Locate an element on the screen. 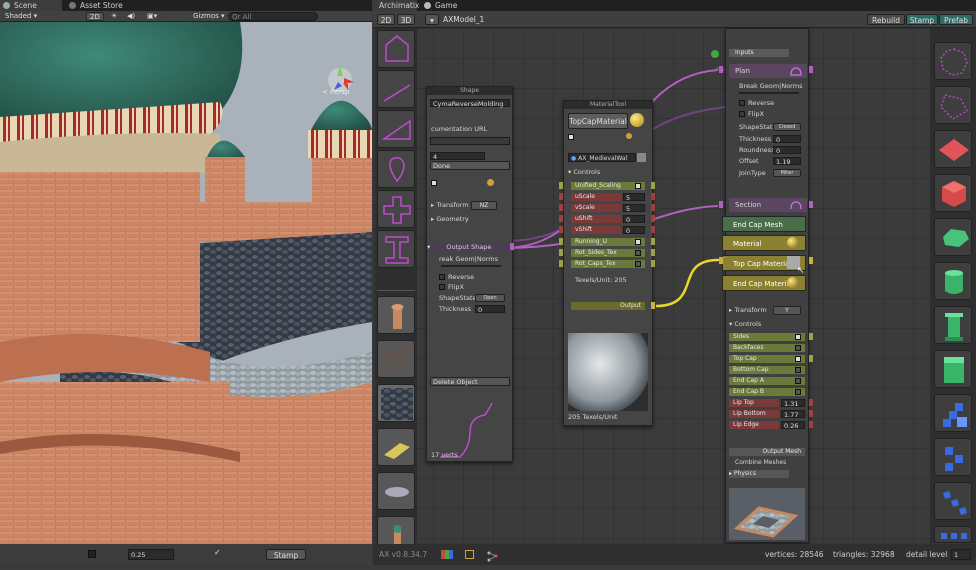  stamp-button: Stamp is located at coordinates (922, 19).